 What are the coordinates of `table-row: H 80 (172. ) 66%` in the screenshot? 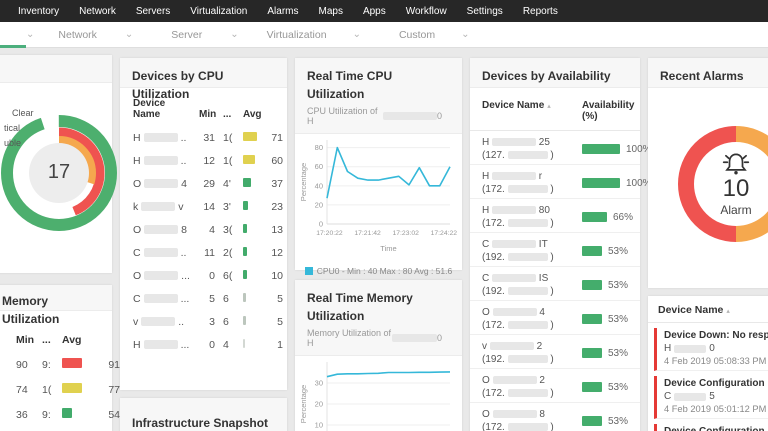 It's located at (555, 216).